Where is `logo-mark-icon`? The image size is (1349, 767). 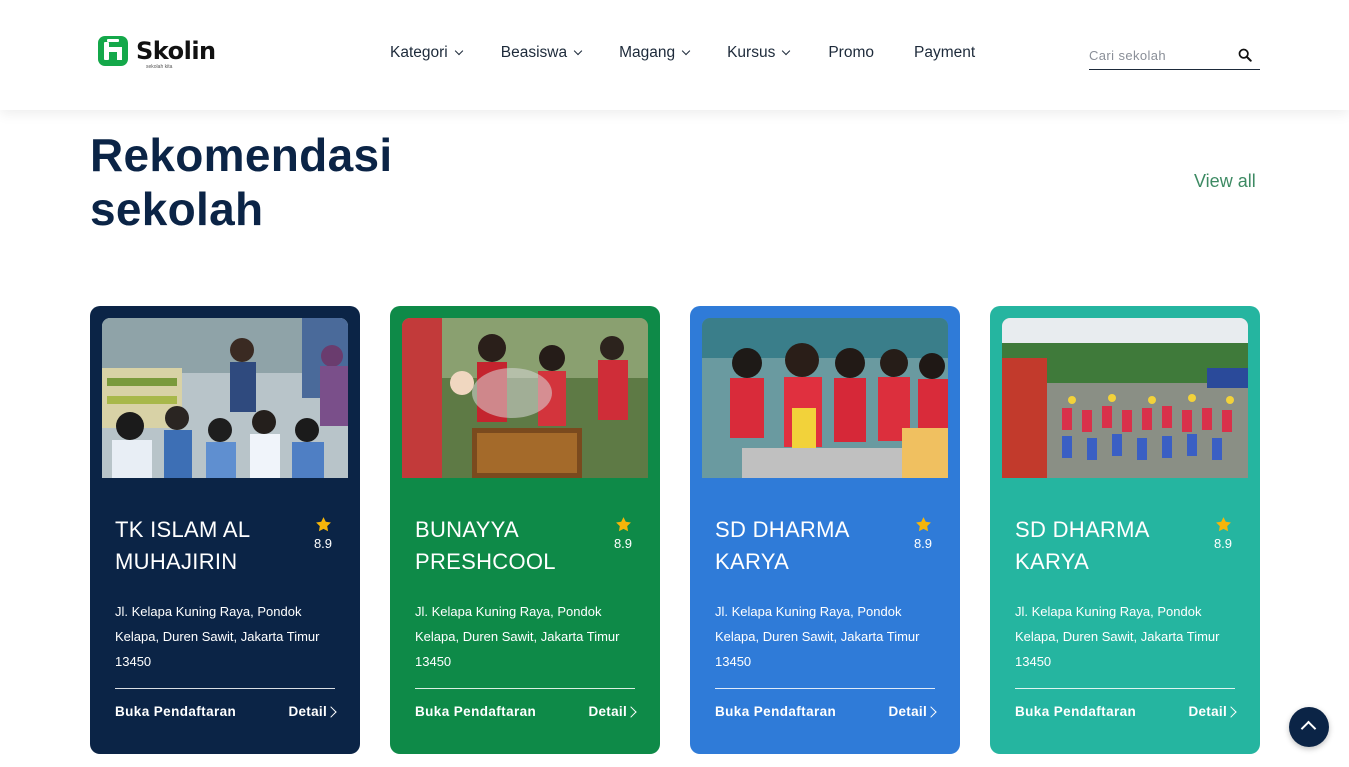
logo-mark-icon is located at coordinates (113, 51).